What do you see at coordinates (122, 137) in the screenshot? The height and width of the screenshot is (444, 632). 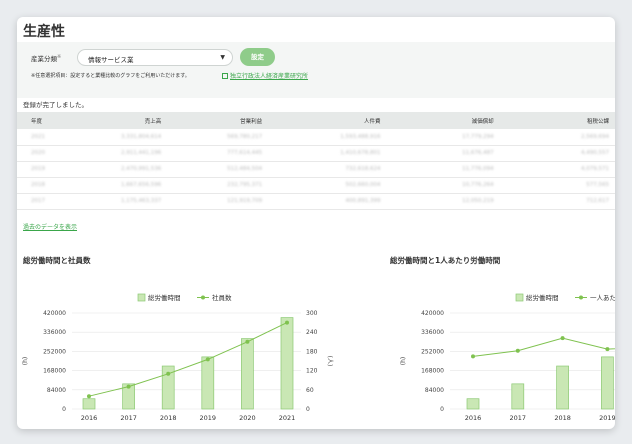 I see `table-cell: 3,331,804,614` at bounding box center [122, 137].